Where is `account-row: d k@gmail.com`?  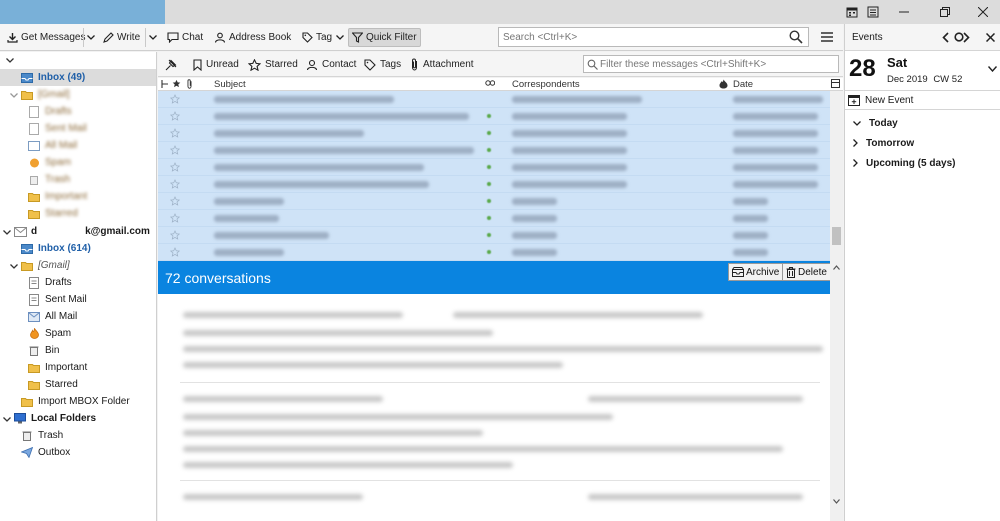
account-row: d k@gmail.com is located at coordinates (78, 231).